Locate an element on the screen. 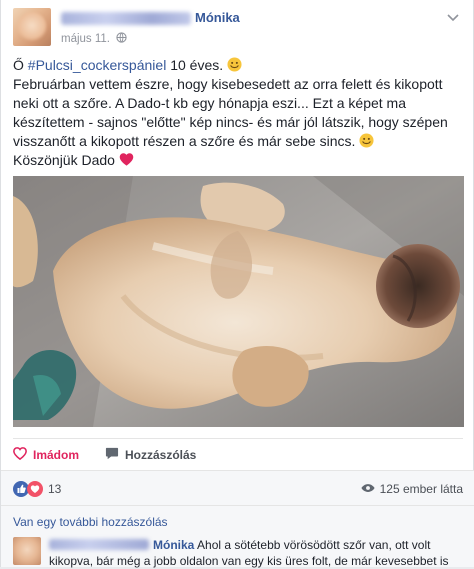 The width and height of the screenshot is (474, 569). heart-outline-icon is located at coordinates (20, 455).